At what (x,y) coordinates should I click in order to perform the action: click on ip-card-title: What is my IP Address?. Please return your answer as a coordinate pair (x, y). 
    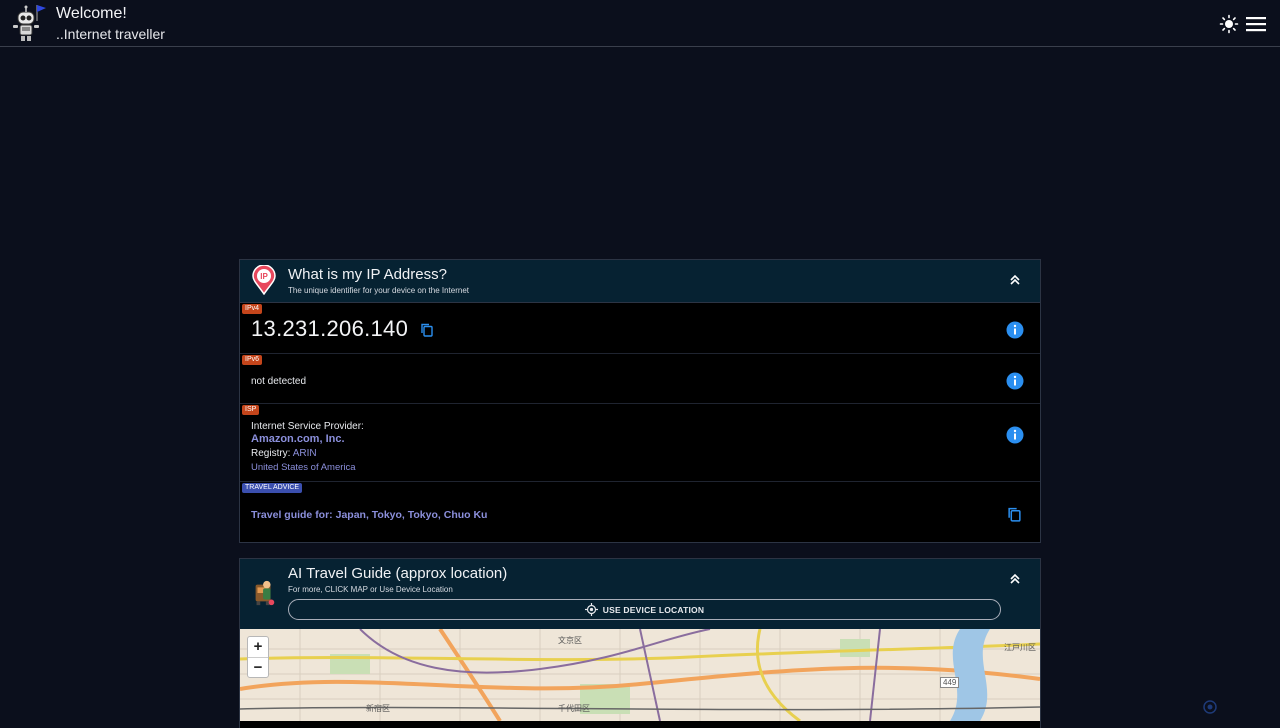
    Looking at the image, I should click on (367, 274).